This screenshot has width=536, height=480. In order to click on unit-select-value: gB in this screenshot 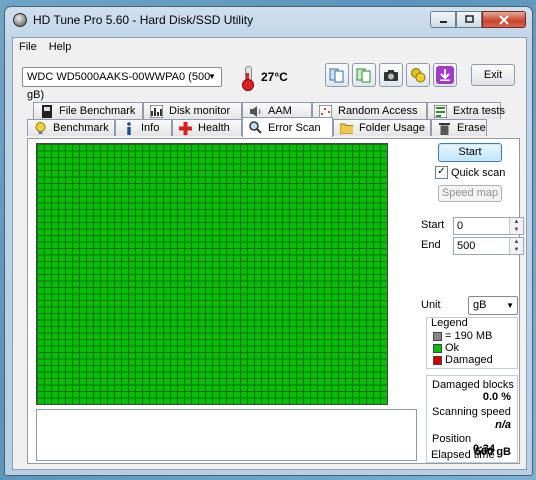, I will do `click(480, 305)`.